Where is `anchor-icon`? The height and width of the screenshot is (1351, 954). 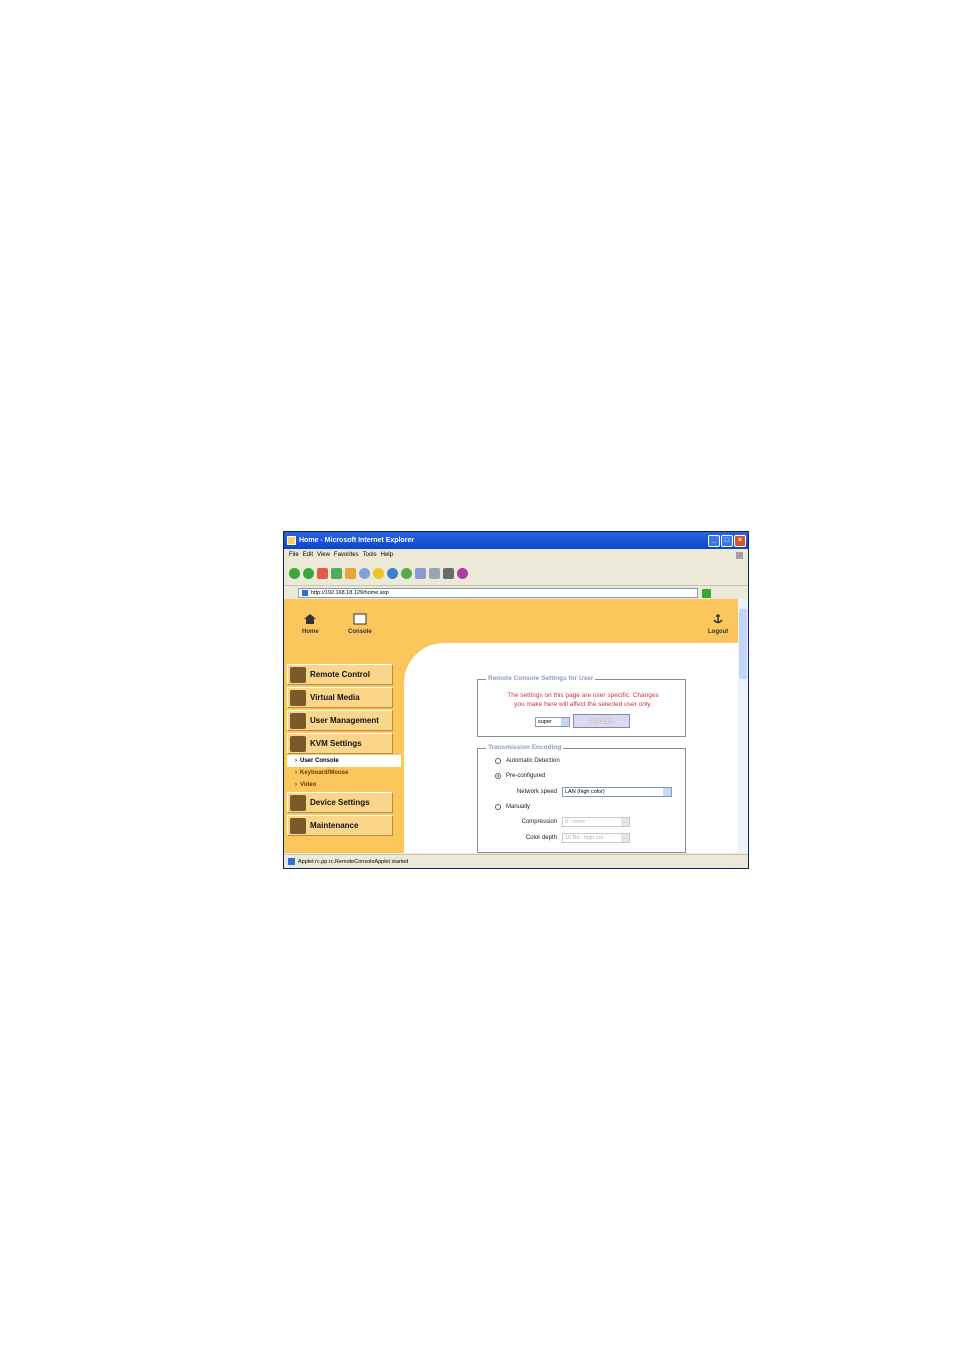
anchor-icon is located at coordinates (718, 619).